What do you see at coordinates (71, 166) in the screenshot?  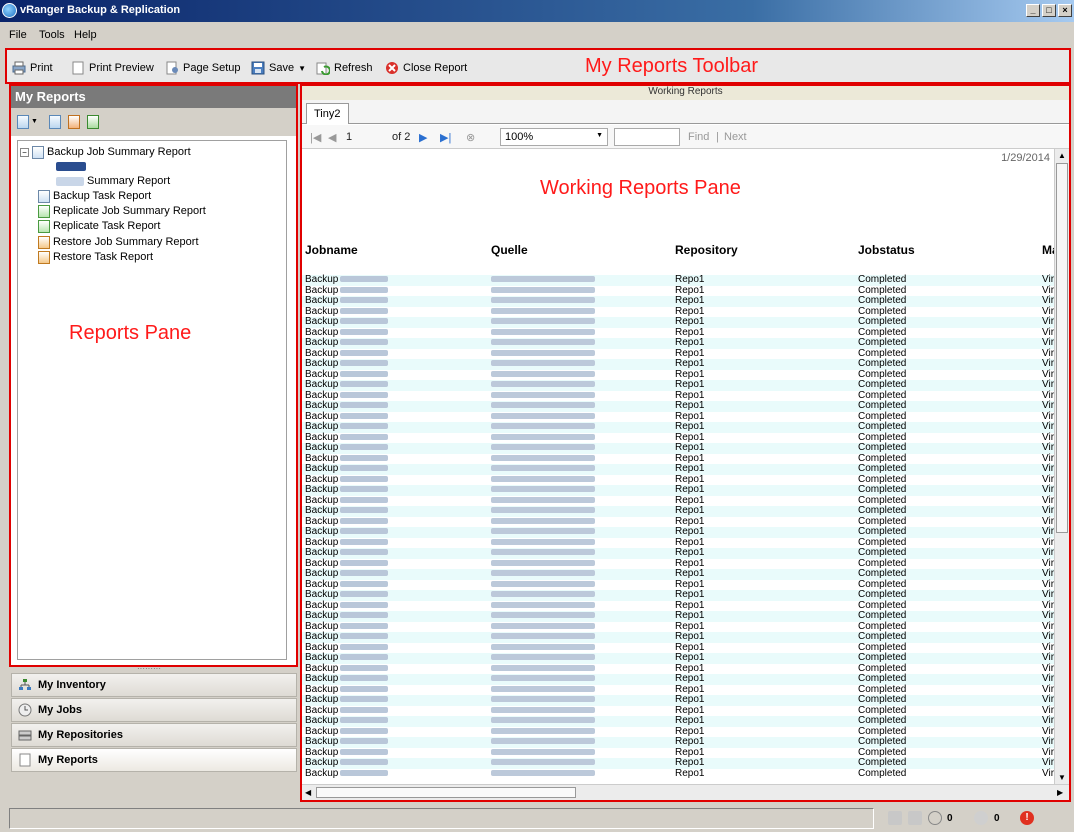 I see `tree-item-selected` at bounding box center [71, 166].